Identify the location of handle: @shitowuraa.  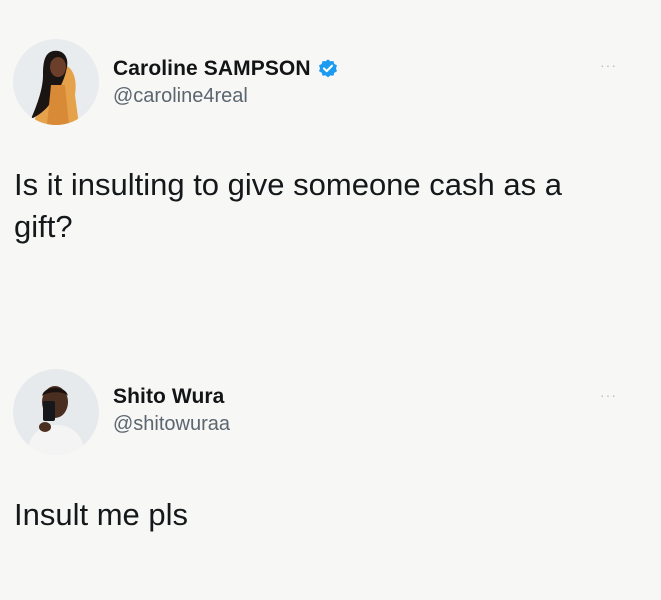
(171, 424).